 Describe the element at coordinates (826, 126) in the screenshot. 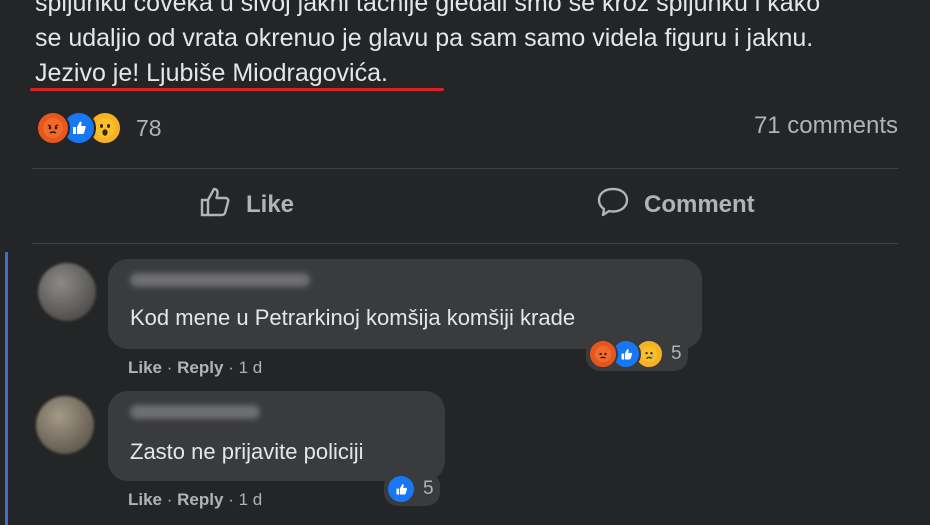

I see `comments-count-link: 71 comments` at that location.